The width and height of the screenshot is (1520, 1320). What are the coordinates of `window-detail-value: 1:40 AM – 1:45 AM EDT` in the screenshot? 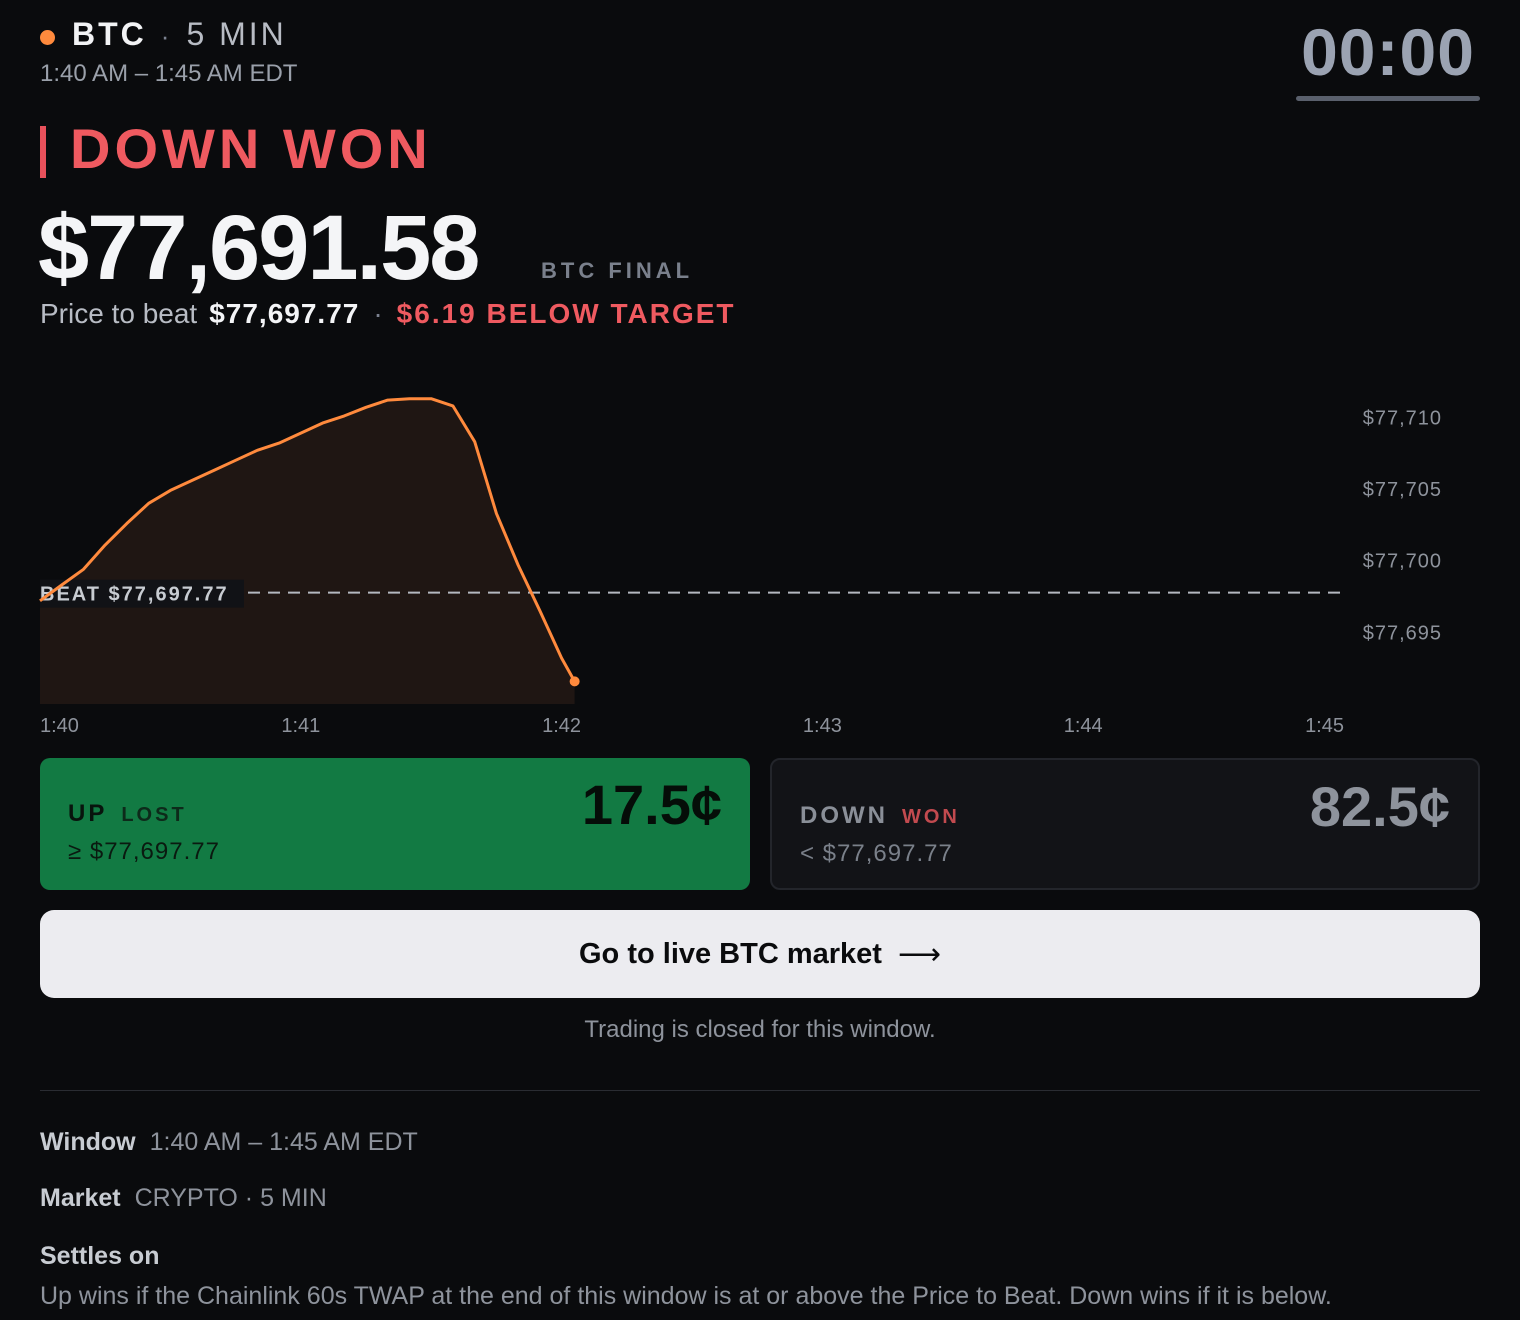 It's located at (283, 1142).